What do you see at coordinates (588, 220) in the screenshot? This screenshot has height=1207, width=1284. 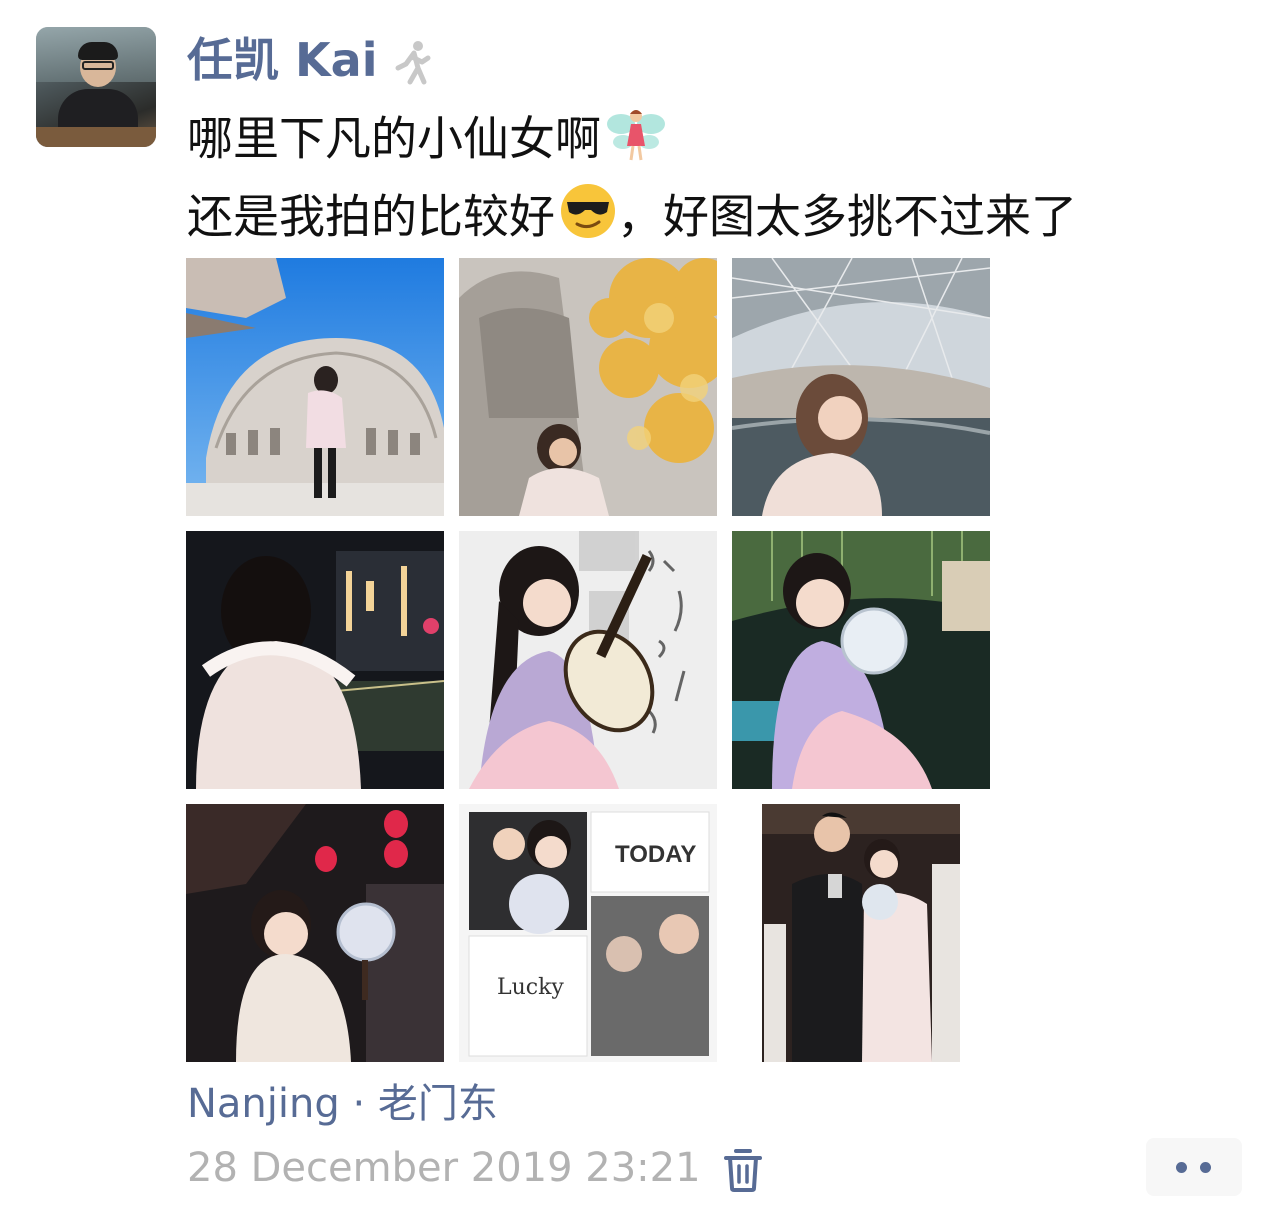 I see `sunglasses-emoji` at bounding box center [588, 220].